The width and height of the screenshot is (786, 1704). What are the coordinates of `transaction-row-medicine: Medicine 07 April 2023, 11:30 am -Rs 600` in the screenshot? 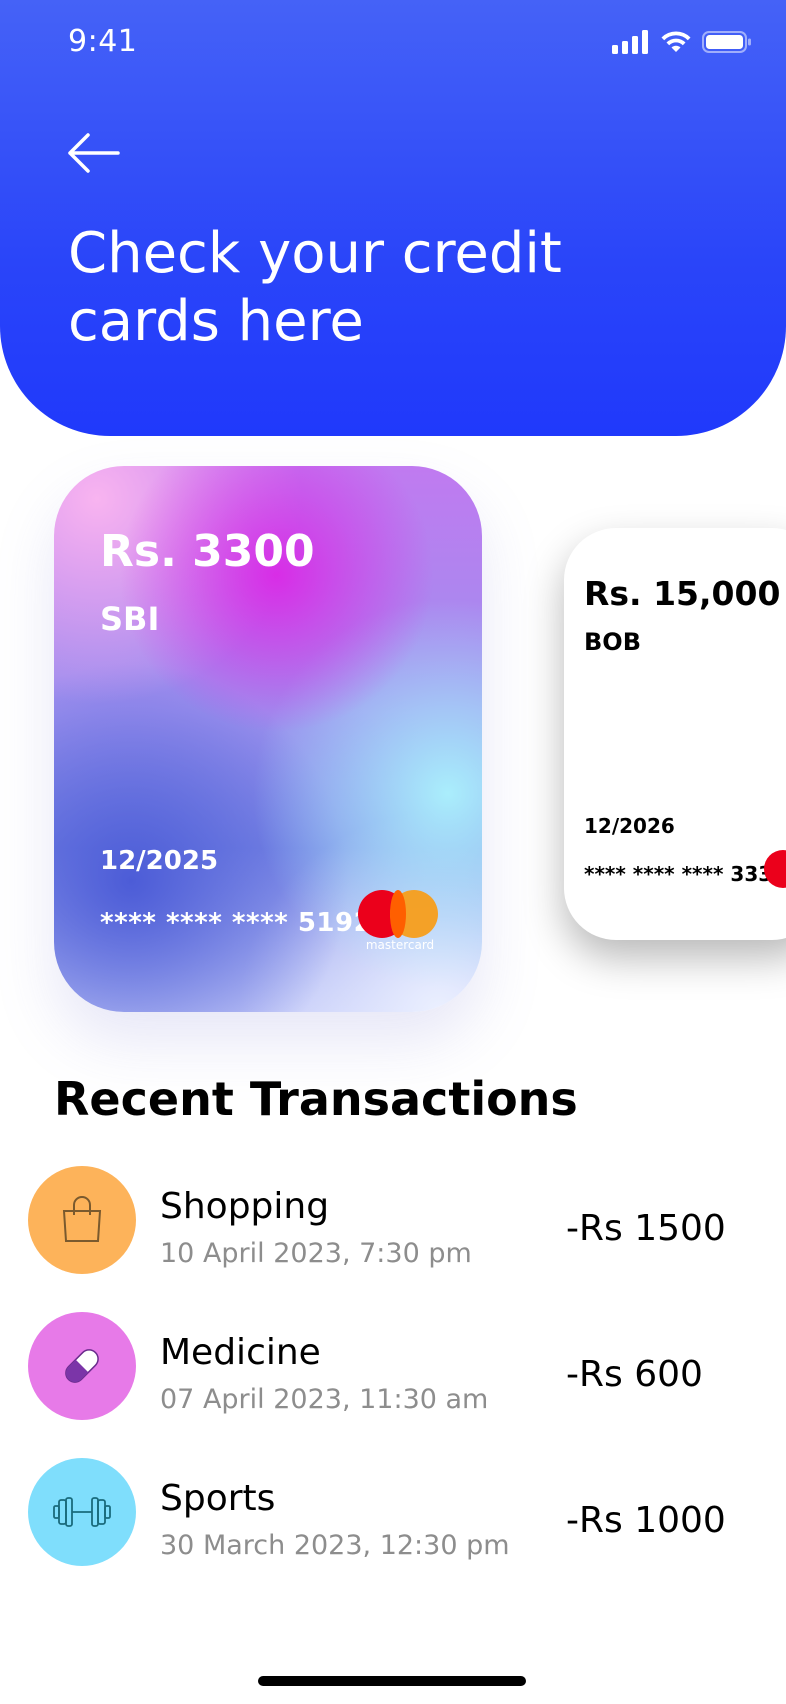 It's located at (393, 1365).